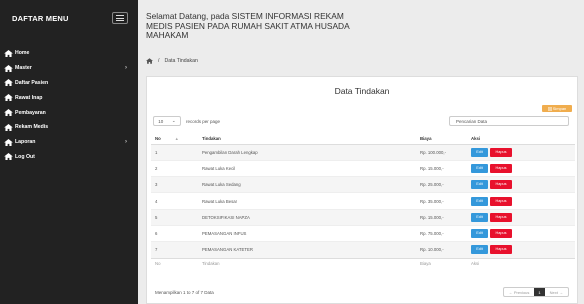 This screenshot has height=304, width=584. I want to click on sidebar-item-log-out: Log Out, so click(69, 157).